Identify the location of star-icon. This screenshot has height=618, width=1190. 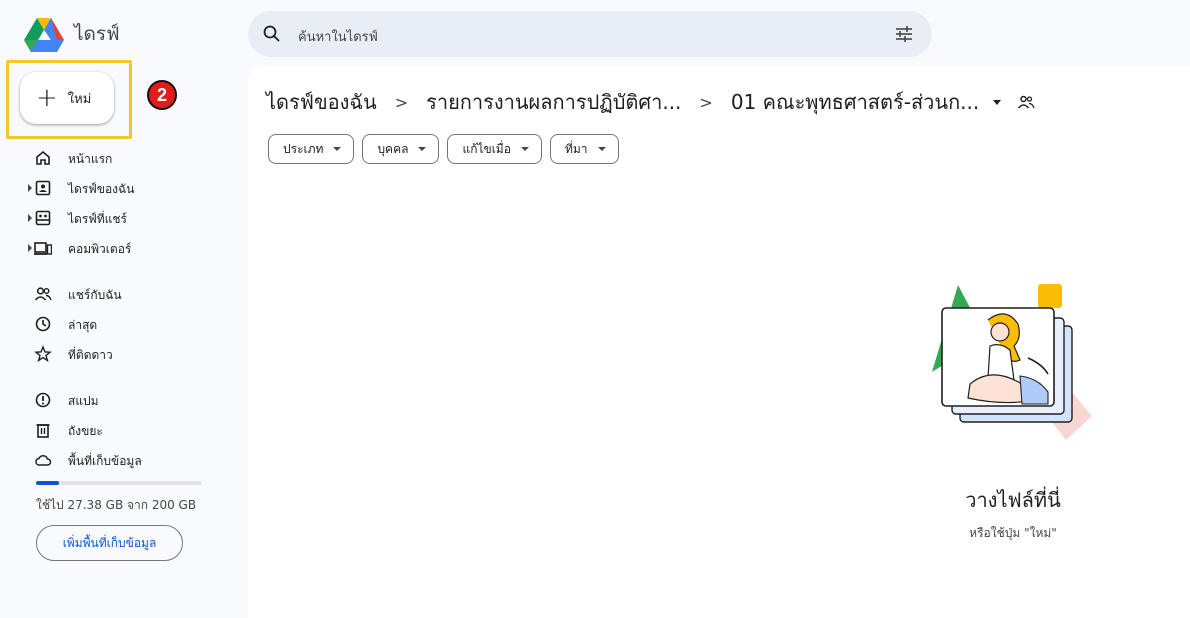
(43, 354).